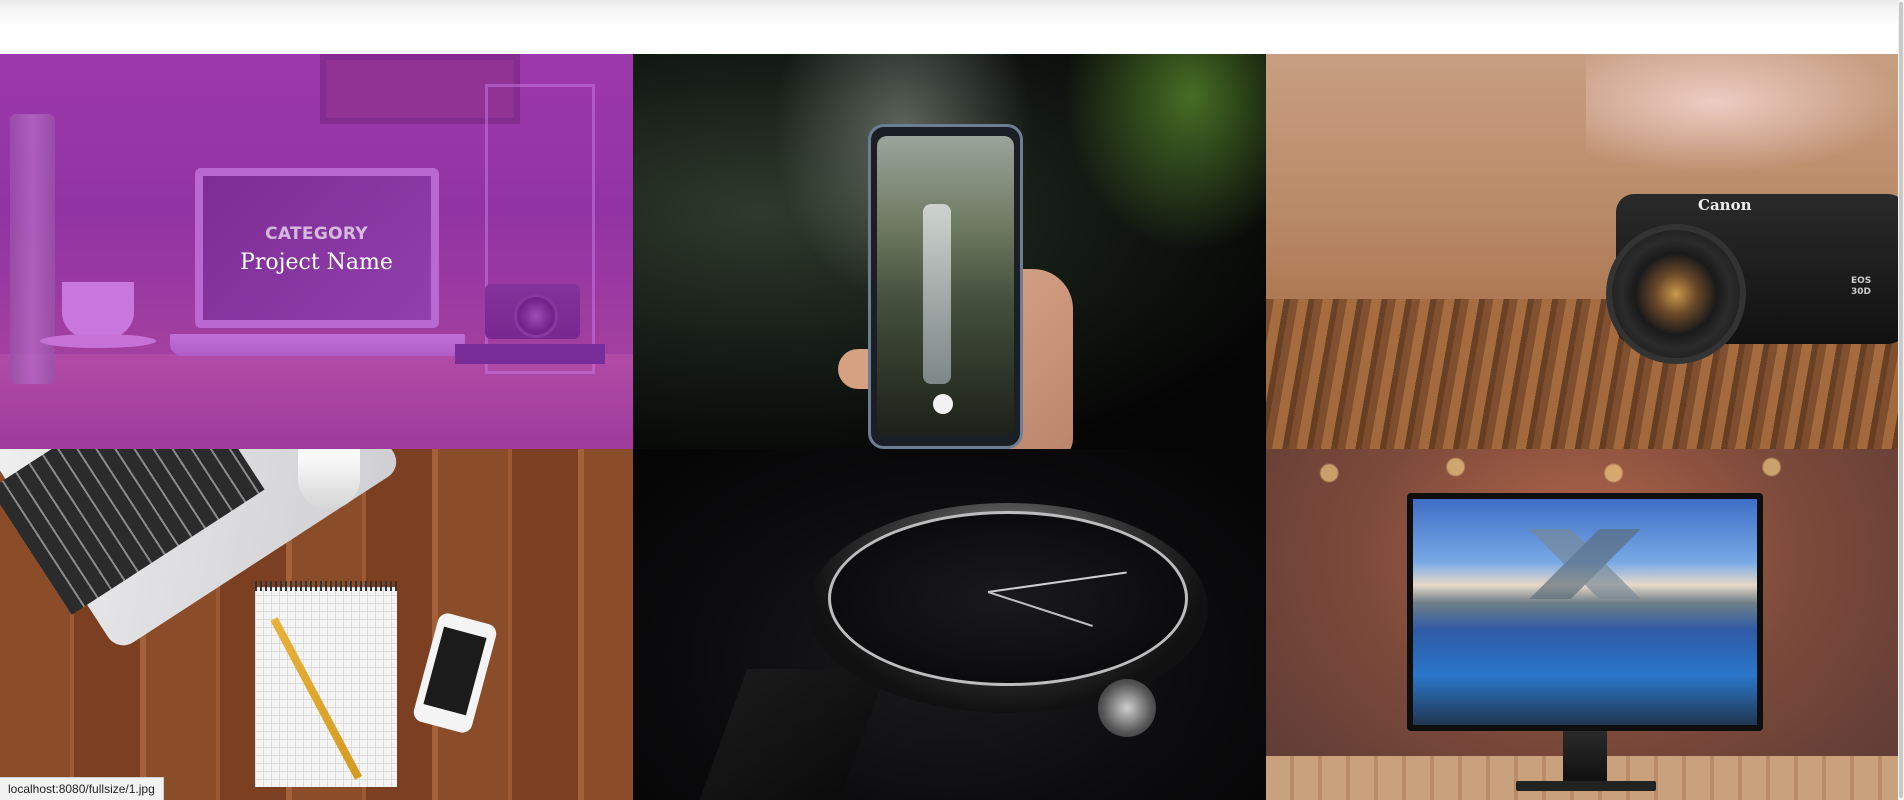  I want to click on scrollbar-thumb, so click(1901, 400).